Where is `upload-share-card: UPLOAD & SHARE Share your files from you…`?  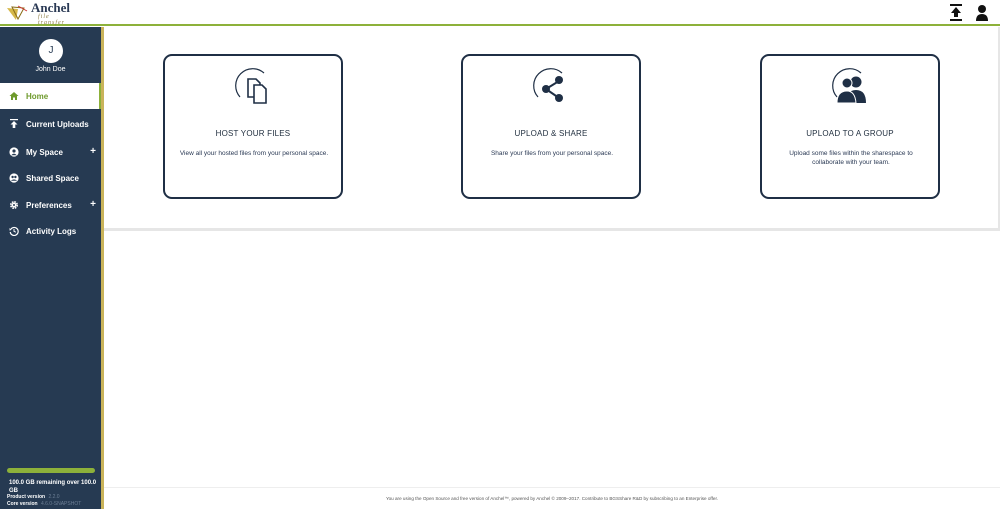 upload-share-card: UPLOAD & SHARE Share your files from you… is located at coordinates (551, 126).